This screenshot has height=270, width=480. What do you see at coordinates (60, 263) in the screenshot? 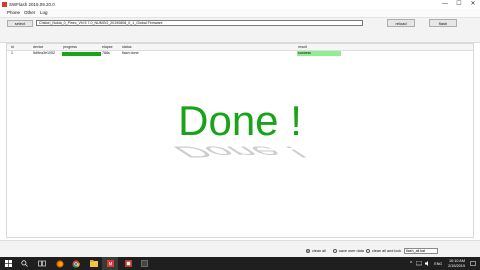
I see `firefox-icon` at bounding box center [60, 263].